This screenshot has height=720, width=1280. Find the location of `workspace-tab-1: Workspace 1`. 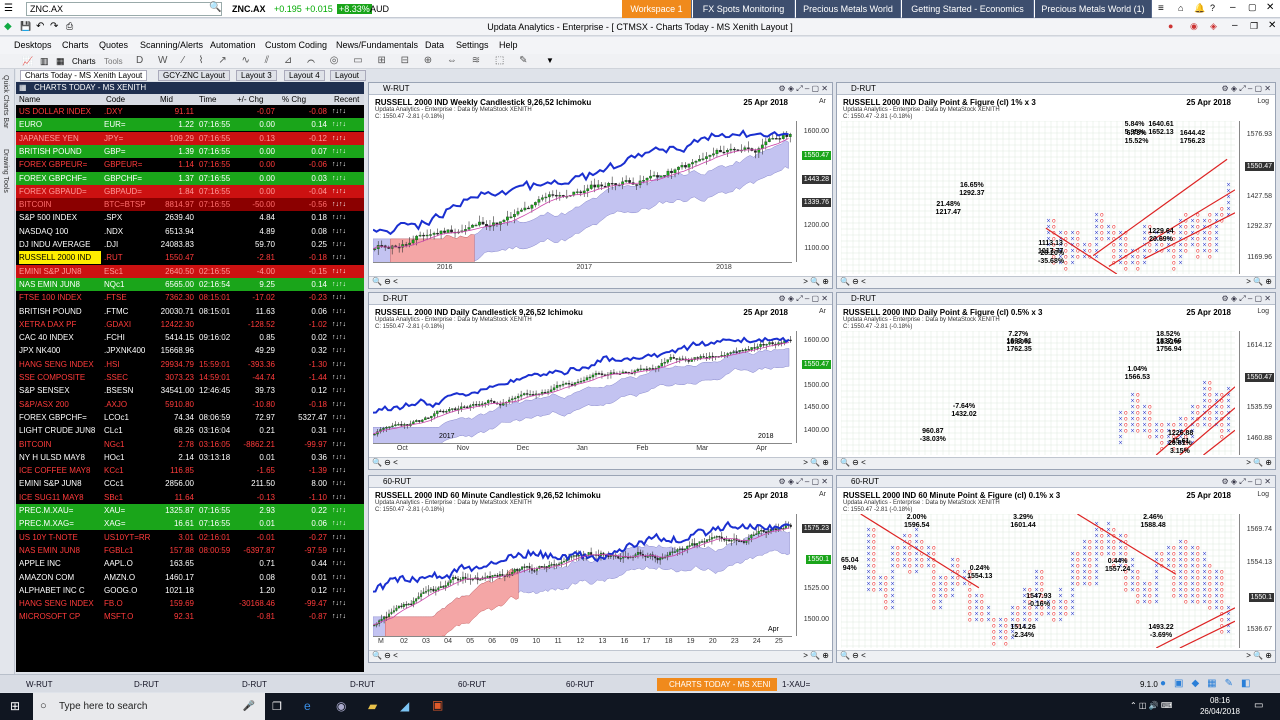

workspace-tab-1: Workspace 1 is located at coordinates (657, 9).